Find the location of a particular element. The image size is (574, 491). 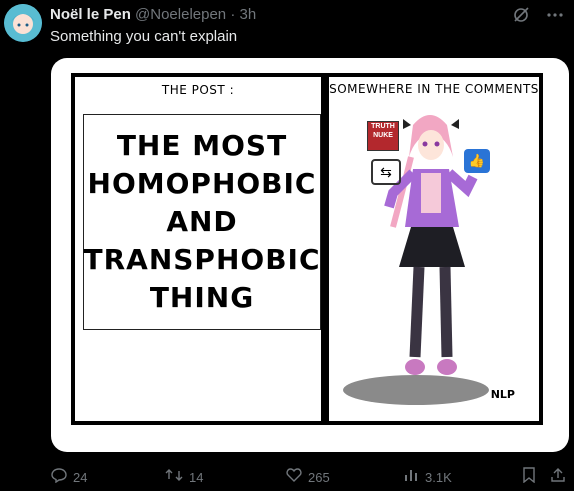

anime-character-illustration is located at coordinates (431, 245).